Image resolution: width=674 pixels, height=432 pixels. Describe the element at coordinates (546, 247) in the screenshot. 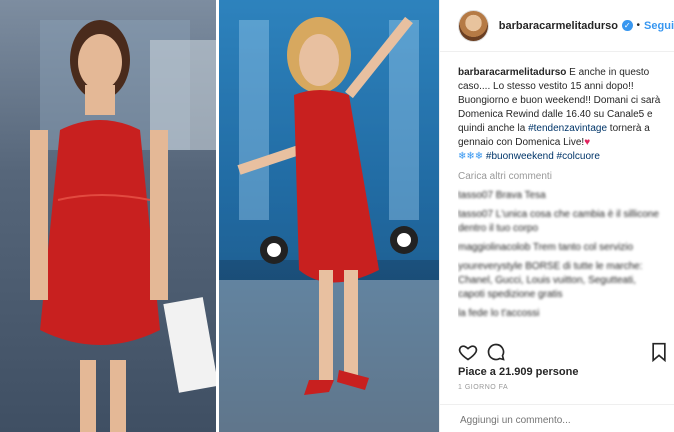

I see `comment-item: maggiolinacolob Trem tanto col servizio` at that location.